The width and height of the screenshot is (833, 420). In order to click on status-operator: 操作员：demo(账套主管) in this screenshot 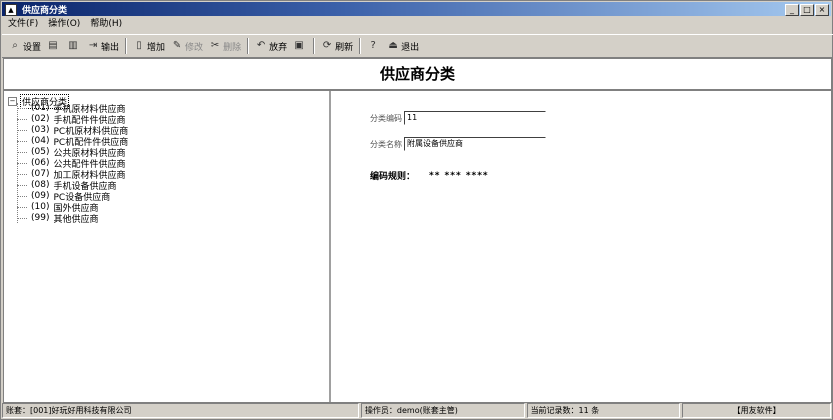, I will do `click(442, 410)`.